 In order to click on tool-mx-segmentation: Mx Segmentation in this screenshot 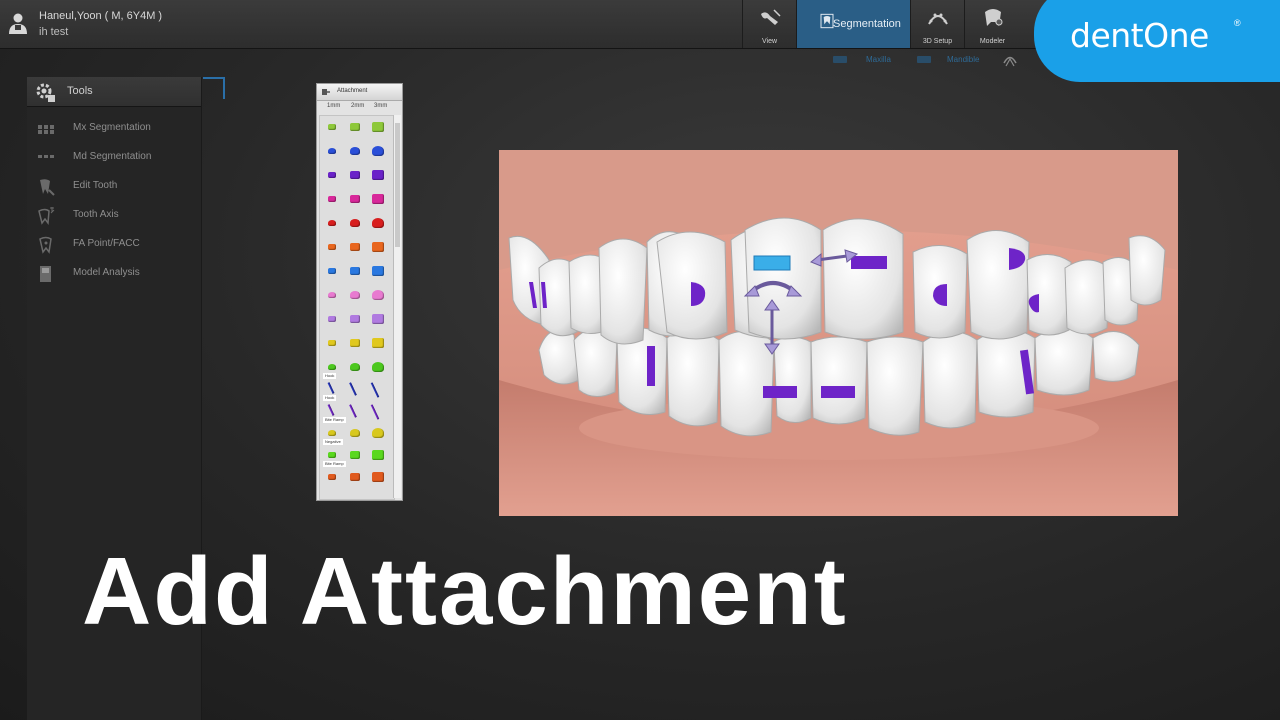, I will do `click(114, 129)`.